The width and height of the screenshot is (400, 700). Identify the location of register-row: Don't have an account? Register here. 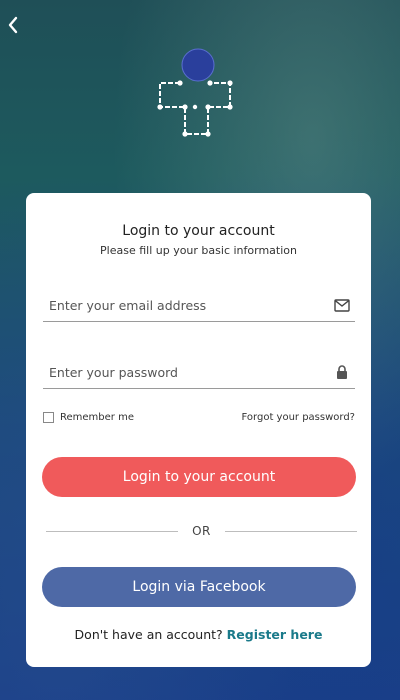
(198, 634).